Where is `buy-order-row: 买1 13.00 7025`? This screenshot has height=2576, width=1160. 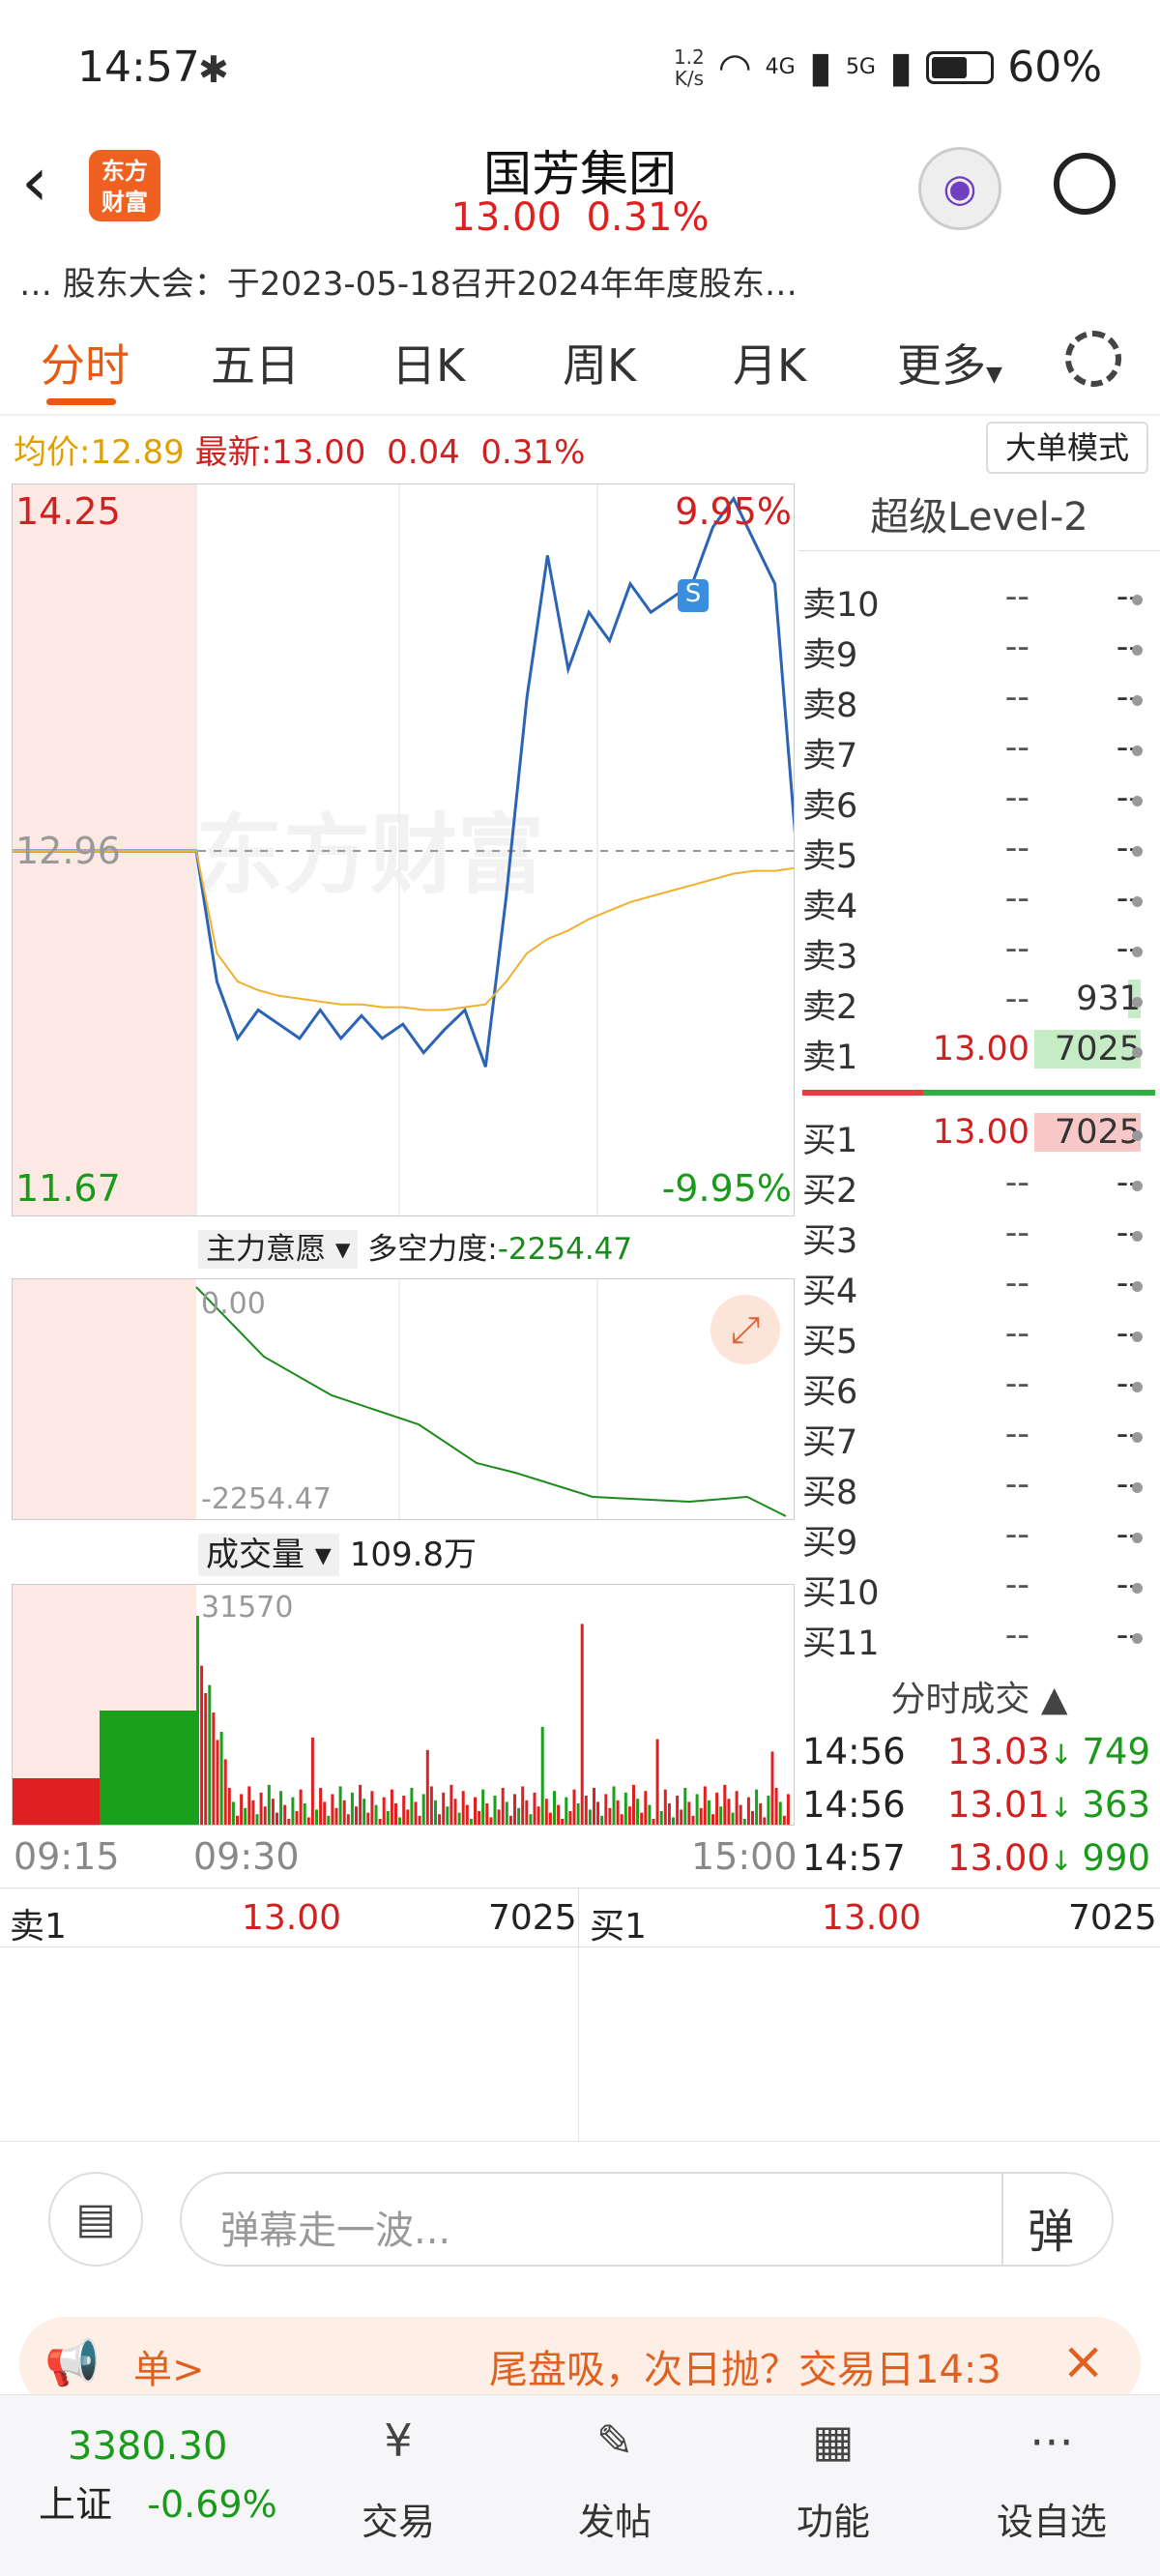
buy-order-row: 买1 13.00 7025 is located at coordinates (976, 1138).